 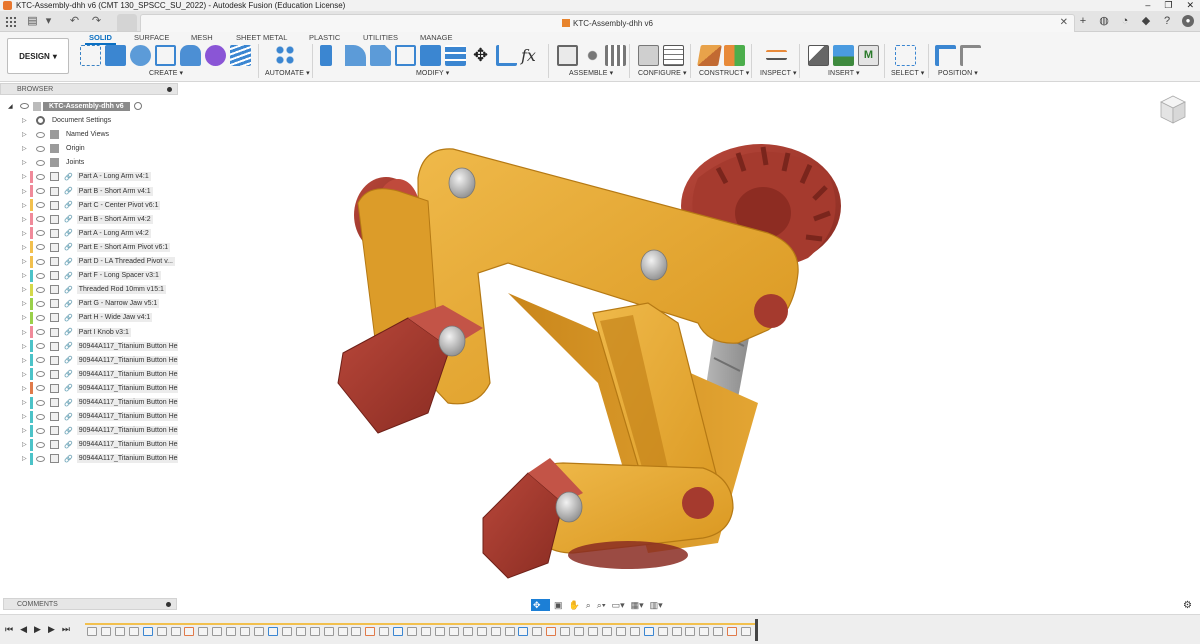 What do you see at coordinates (843, 55) in the screenshot?
I see `insert-canvas-icon` at bounding box center [843, 55].